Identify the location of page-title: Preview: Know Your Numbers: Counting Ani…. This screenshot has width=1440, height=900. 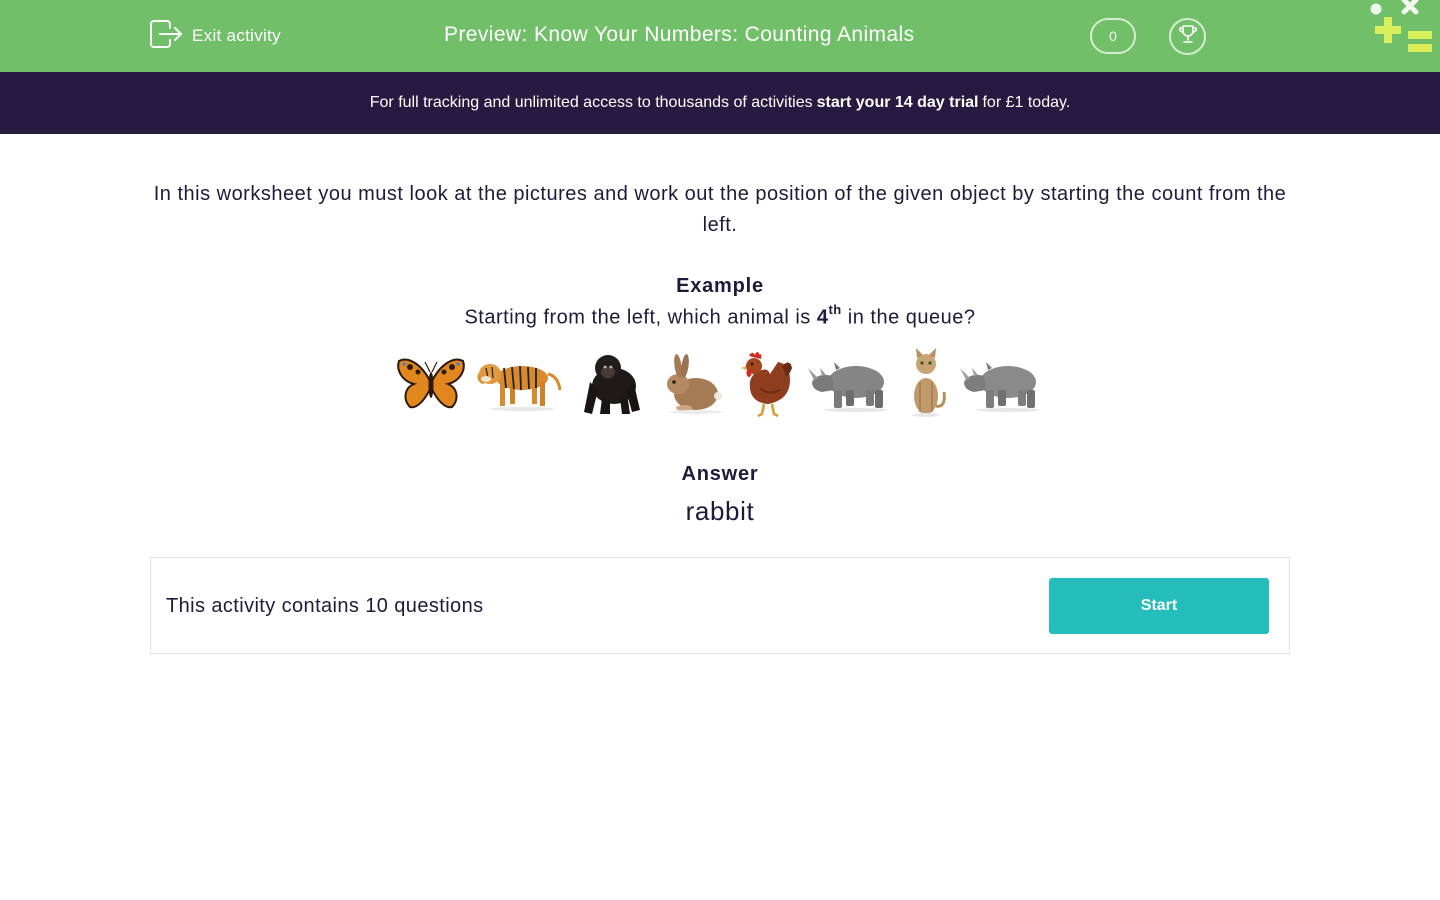
(679, 34).